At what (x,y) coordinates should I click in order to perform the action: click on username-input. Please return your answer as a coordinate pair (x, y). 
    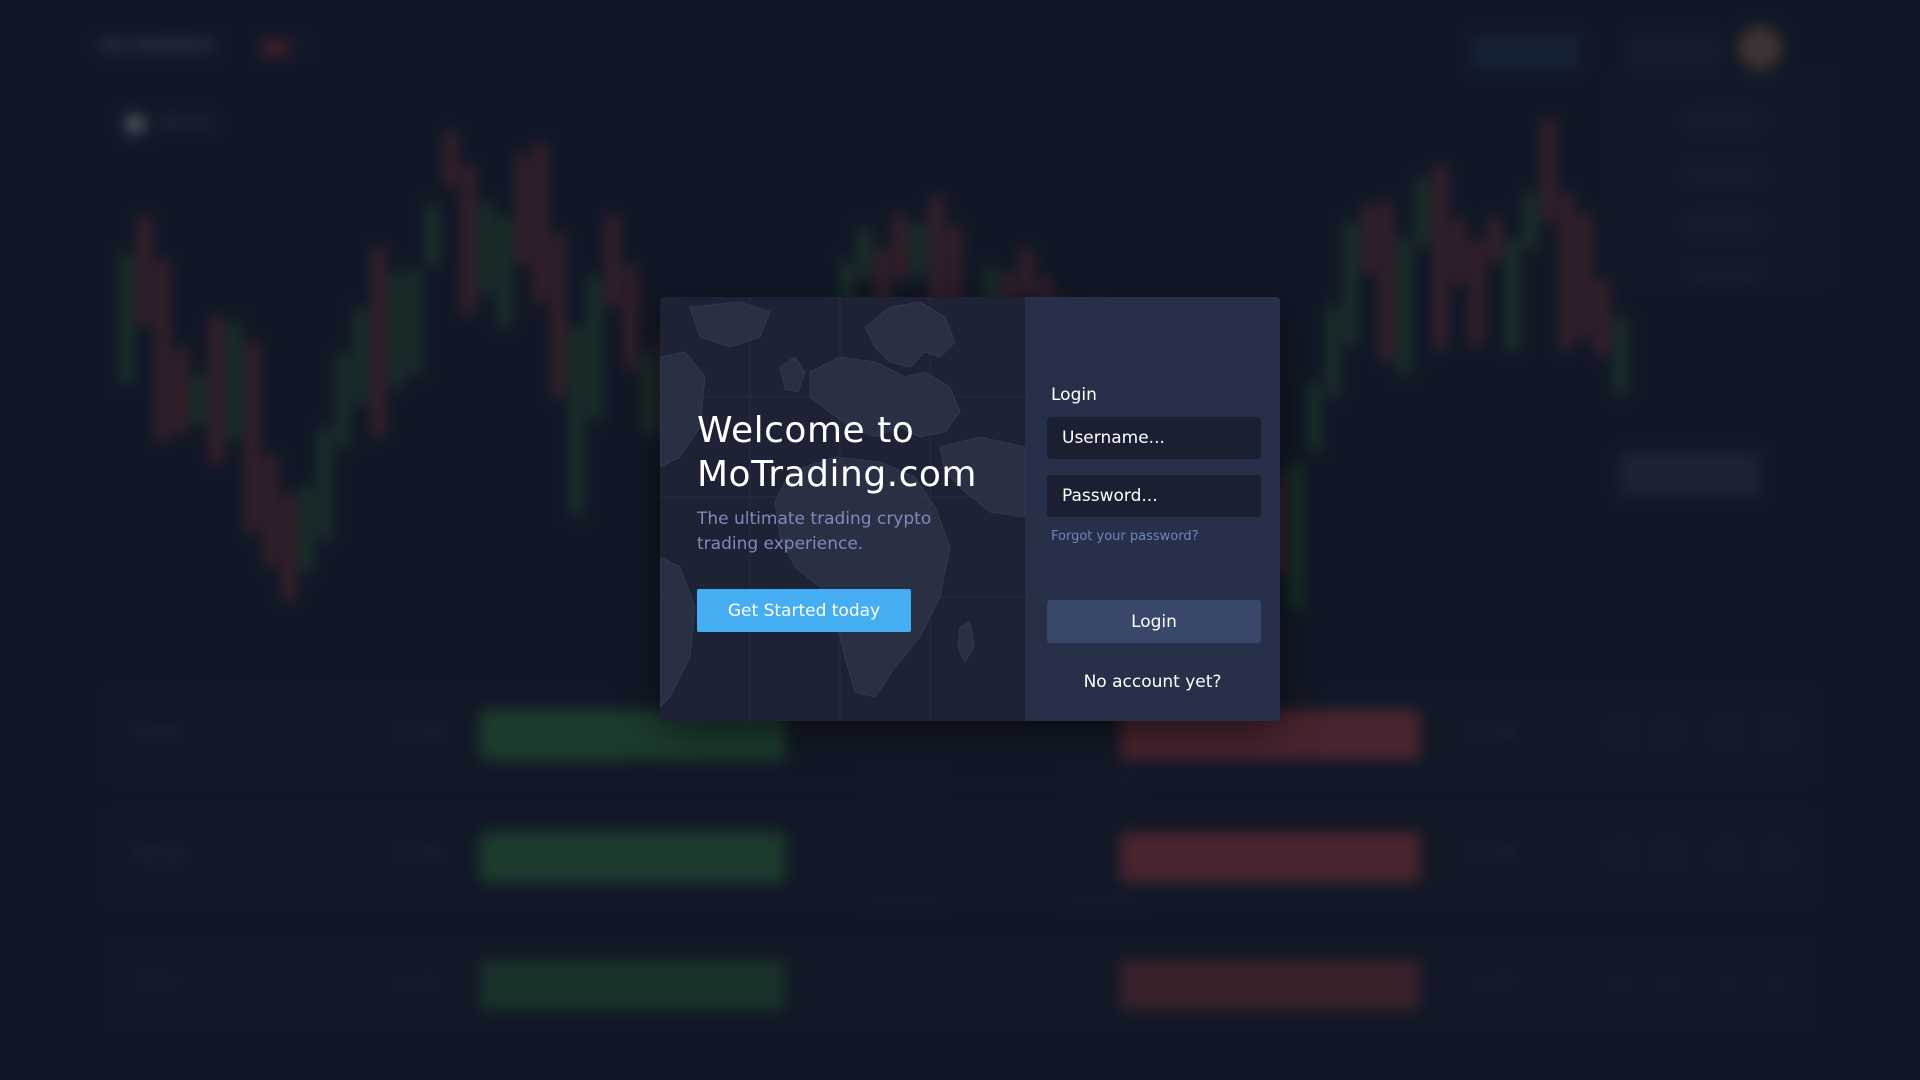
    Looking at the image, I should click on (1154, 438).